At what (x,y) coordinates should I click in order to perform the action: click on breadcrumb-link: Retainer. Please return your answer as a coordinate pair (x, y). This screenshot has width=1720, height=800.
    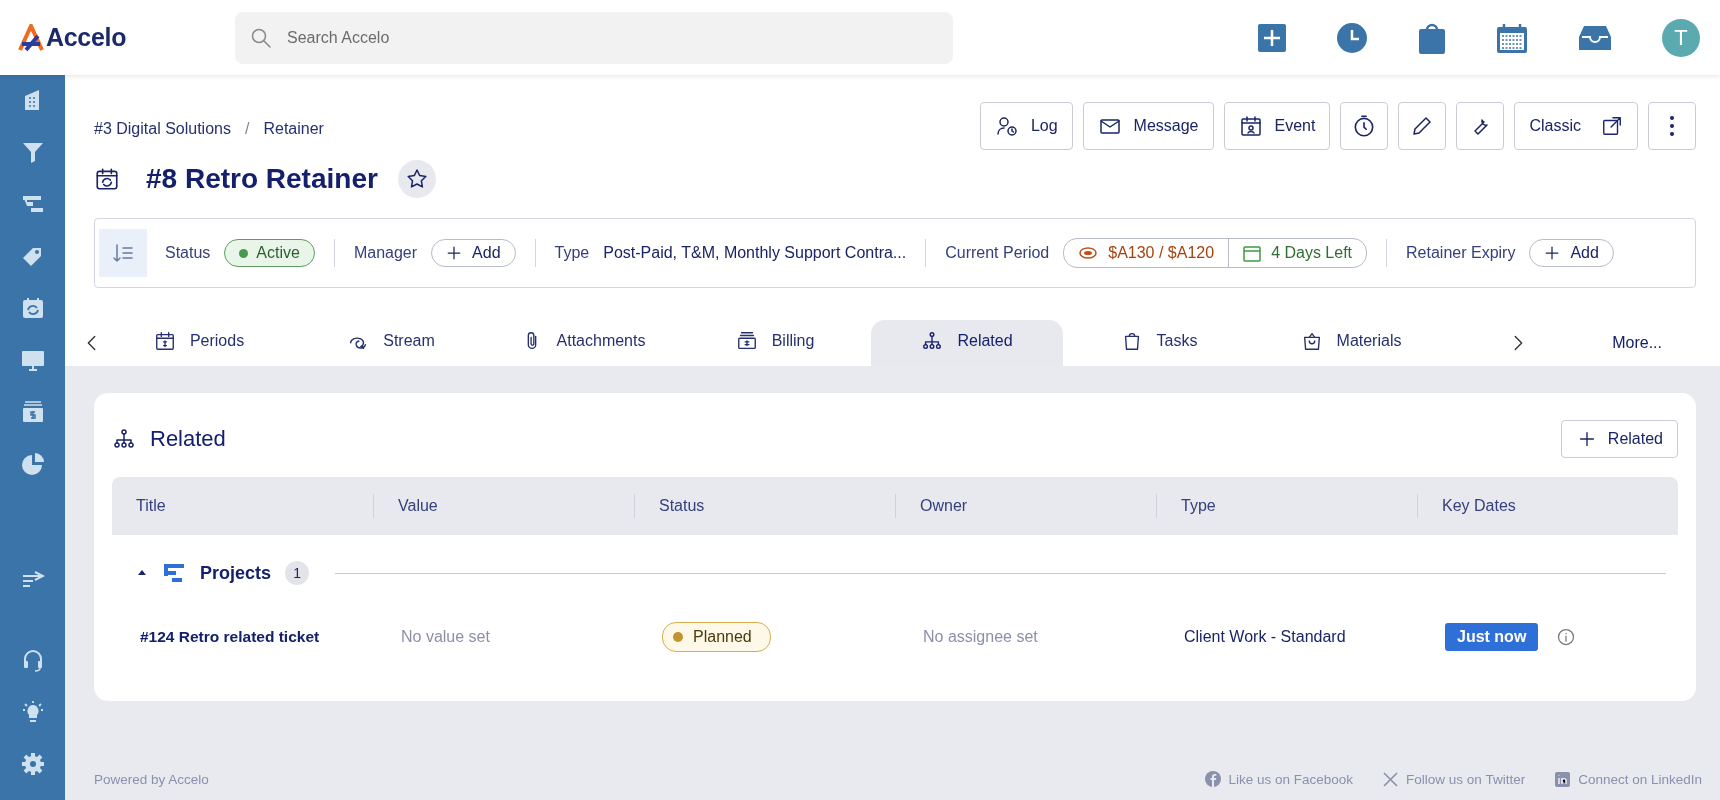
    Looking at the image, I should click on (293, 129).